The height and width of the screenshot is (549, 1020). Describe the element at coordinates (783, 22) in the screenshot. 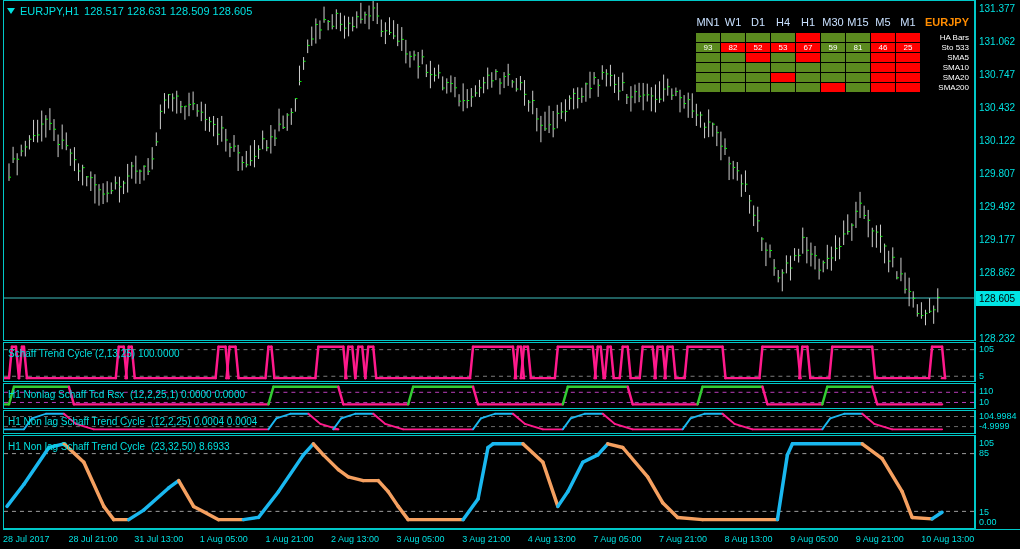

I see `timeframe-header: H4` at that location.